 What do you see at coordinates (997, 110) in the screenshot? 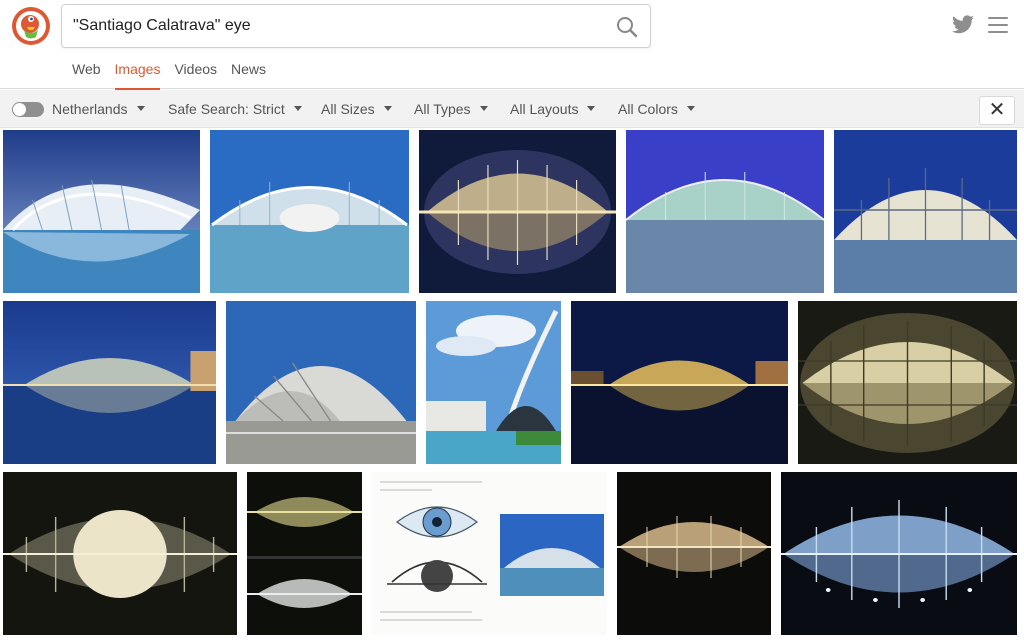
I see `close-filters-button: ✕` at bounding box center [997, 110].